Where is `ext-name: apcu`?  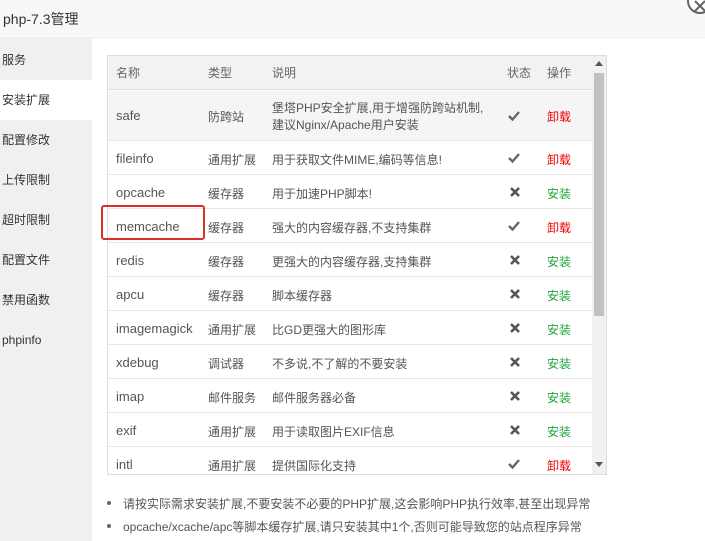
ext-name: apcu is located at coordinates (130, 294).